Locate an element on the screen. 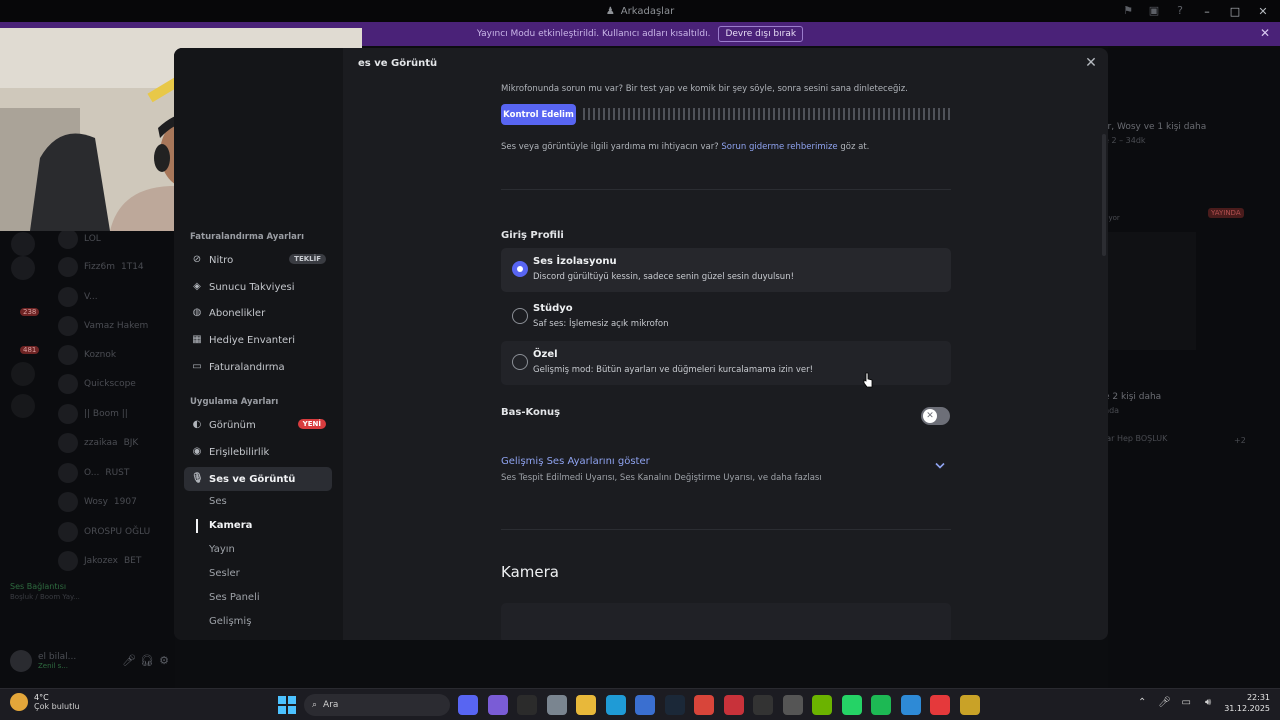  explore-icon is located at coordinates (23, 406).